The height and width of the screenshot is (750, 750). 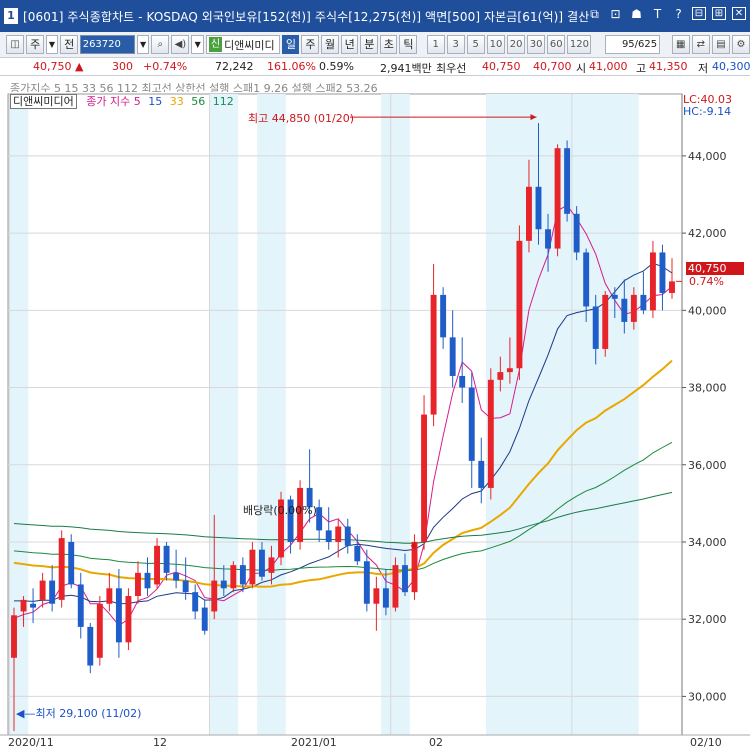 What do you see at coordinates (707, 156) in the screenshot?
I see `y-tick-label: 44,000` at bounding box center [707, 156].